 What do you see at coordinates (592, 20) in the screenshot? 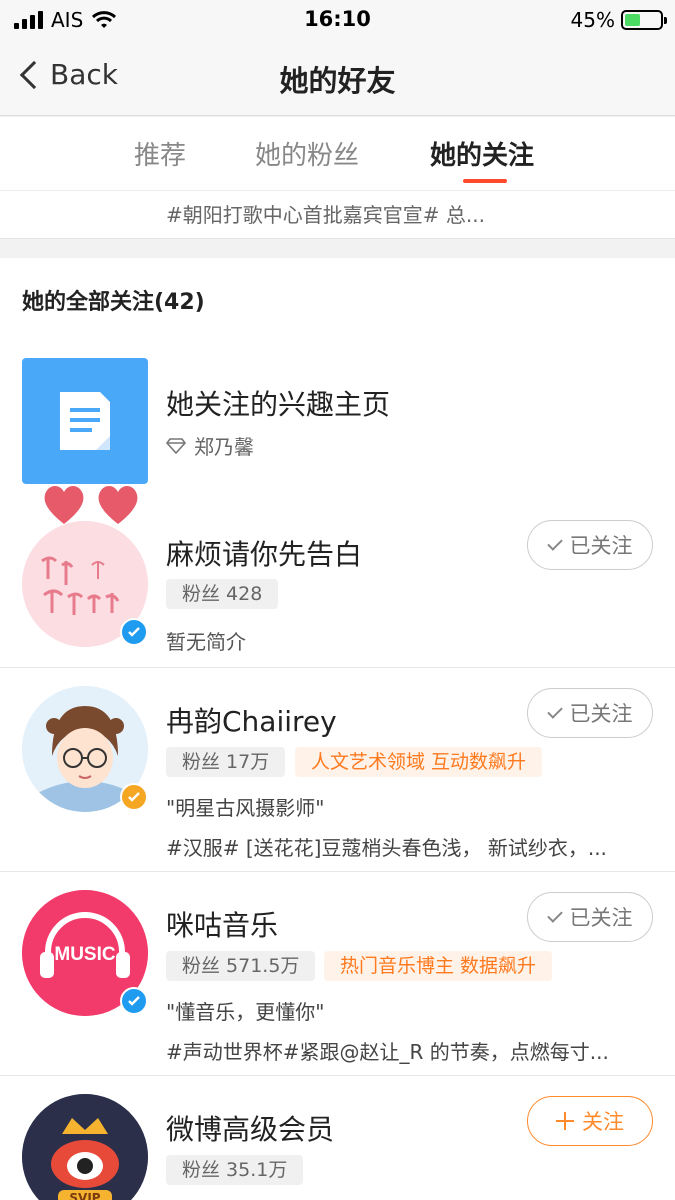
I see `battery-percent: 45%` at bounding box center [592, 20].